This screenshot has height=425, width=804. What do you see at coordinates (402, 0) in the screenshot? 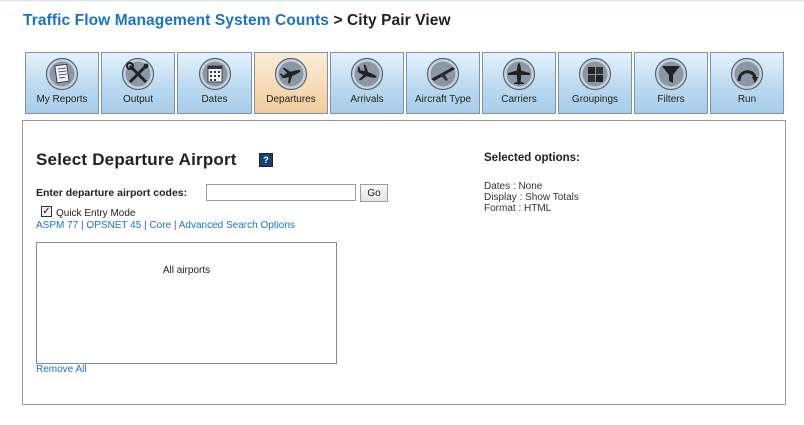
I see `top-divider` at bounding box center [402, 0].